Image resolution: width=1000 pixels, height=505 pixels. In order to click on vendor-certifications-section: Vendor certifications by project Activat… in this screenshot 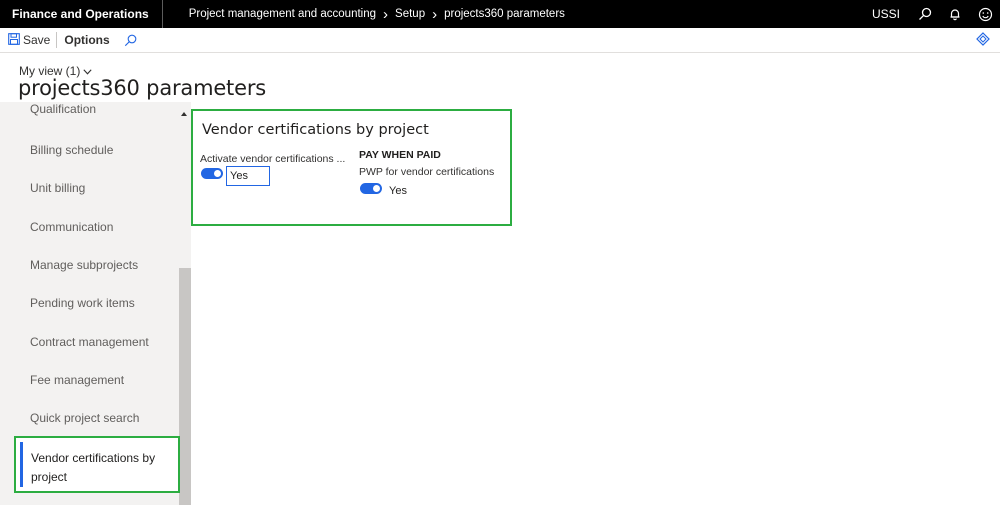, I will do `click(351, 167)`.